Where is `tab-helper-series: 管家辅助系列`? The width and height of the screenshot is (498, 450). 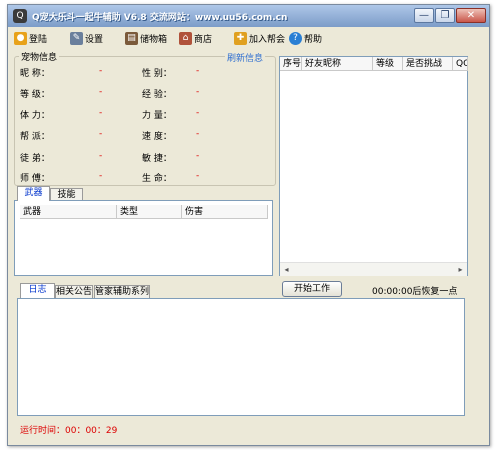
tab-helper-series: 管家辅助系列 is located at coordinates (122, 291).